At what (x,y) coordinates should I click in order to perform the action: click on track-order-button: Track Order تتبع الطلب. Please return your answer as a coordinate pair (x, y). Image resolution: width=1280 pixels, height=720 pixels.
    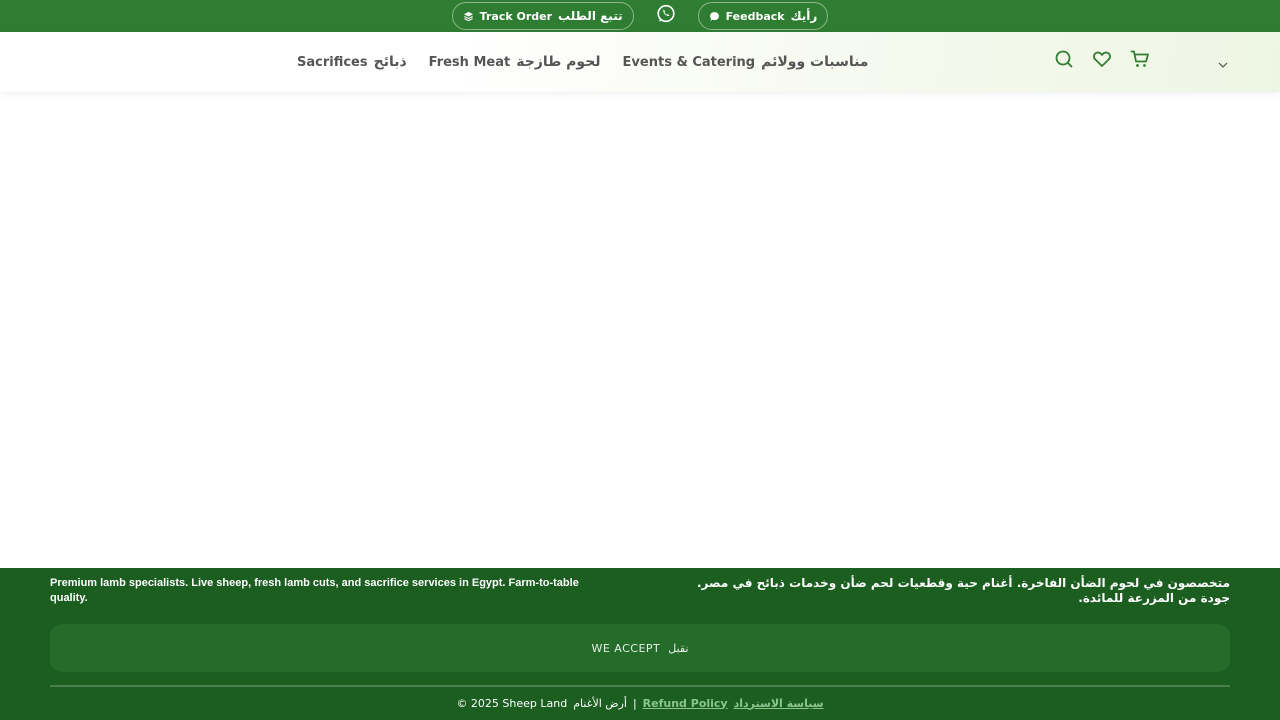
    Looking at the image, I should click on (542, 16).